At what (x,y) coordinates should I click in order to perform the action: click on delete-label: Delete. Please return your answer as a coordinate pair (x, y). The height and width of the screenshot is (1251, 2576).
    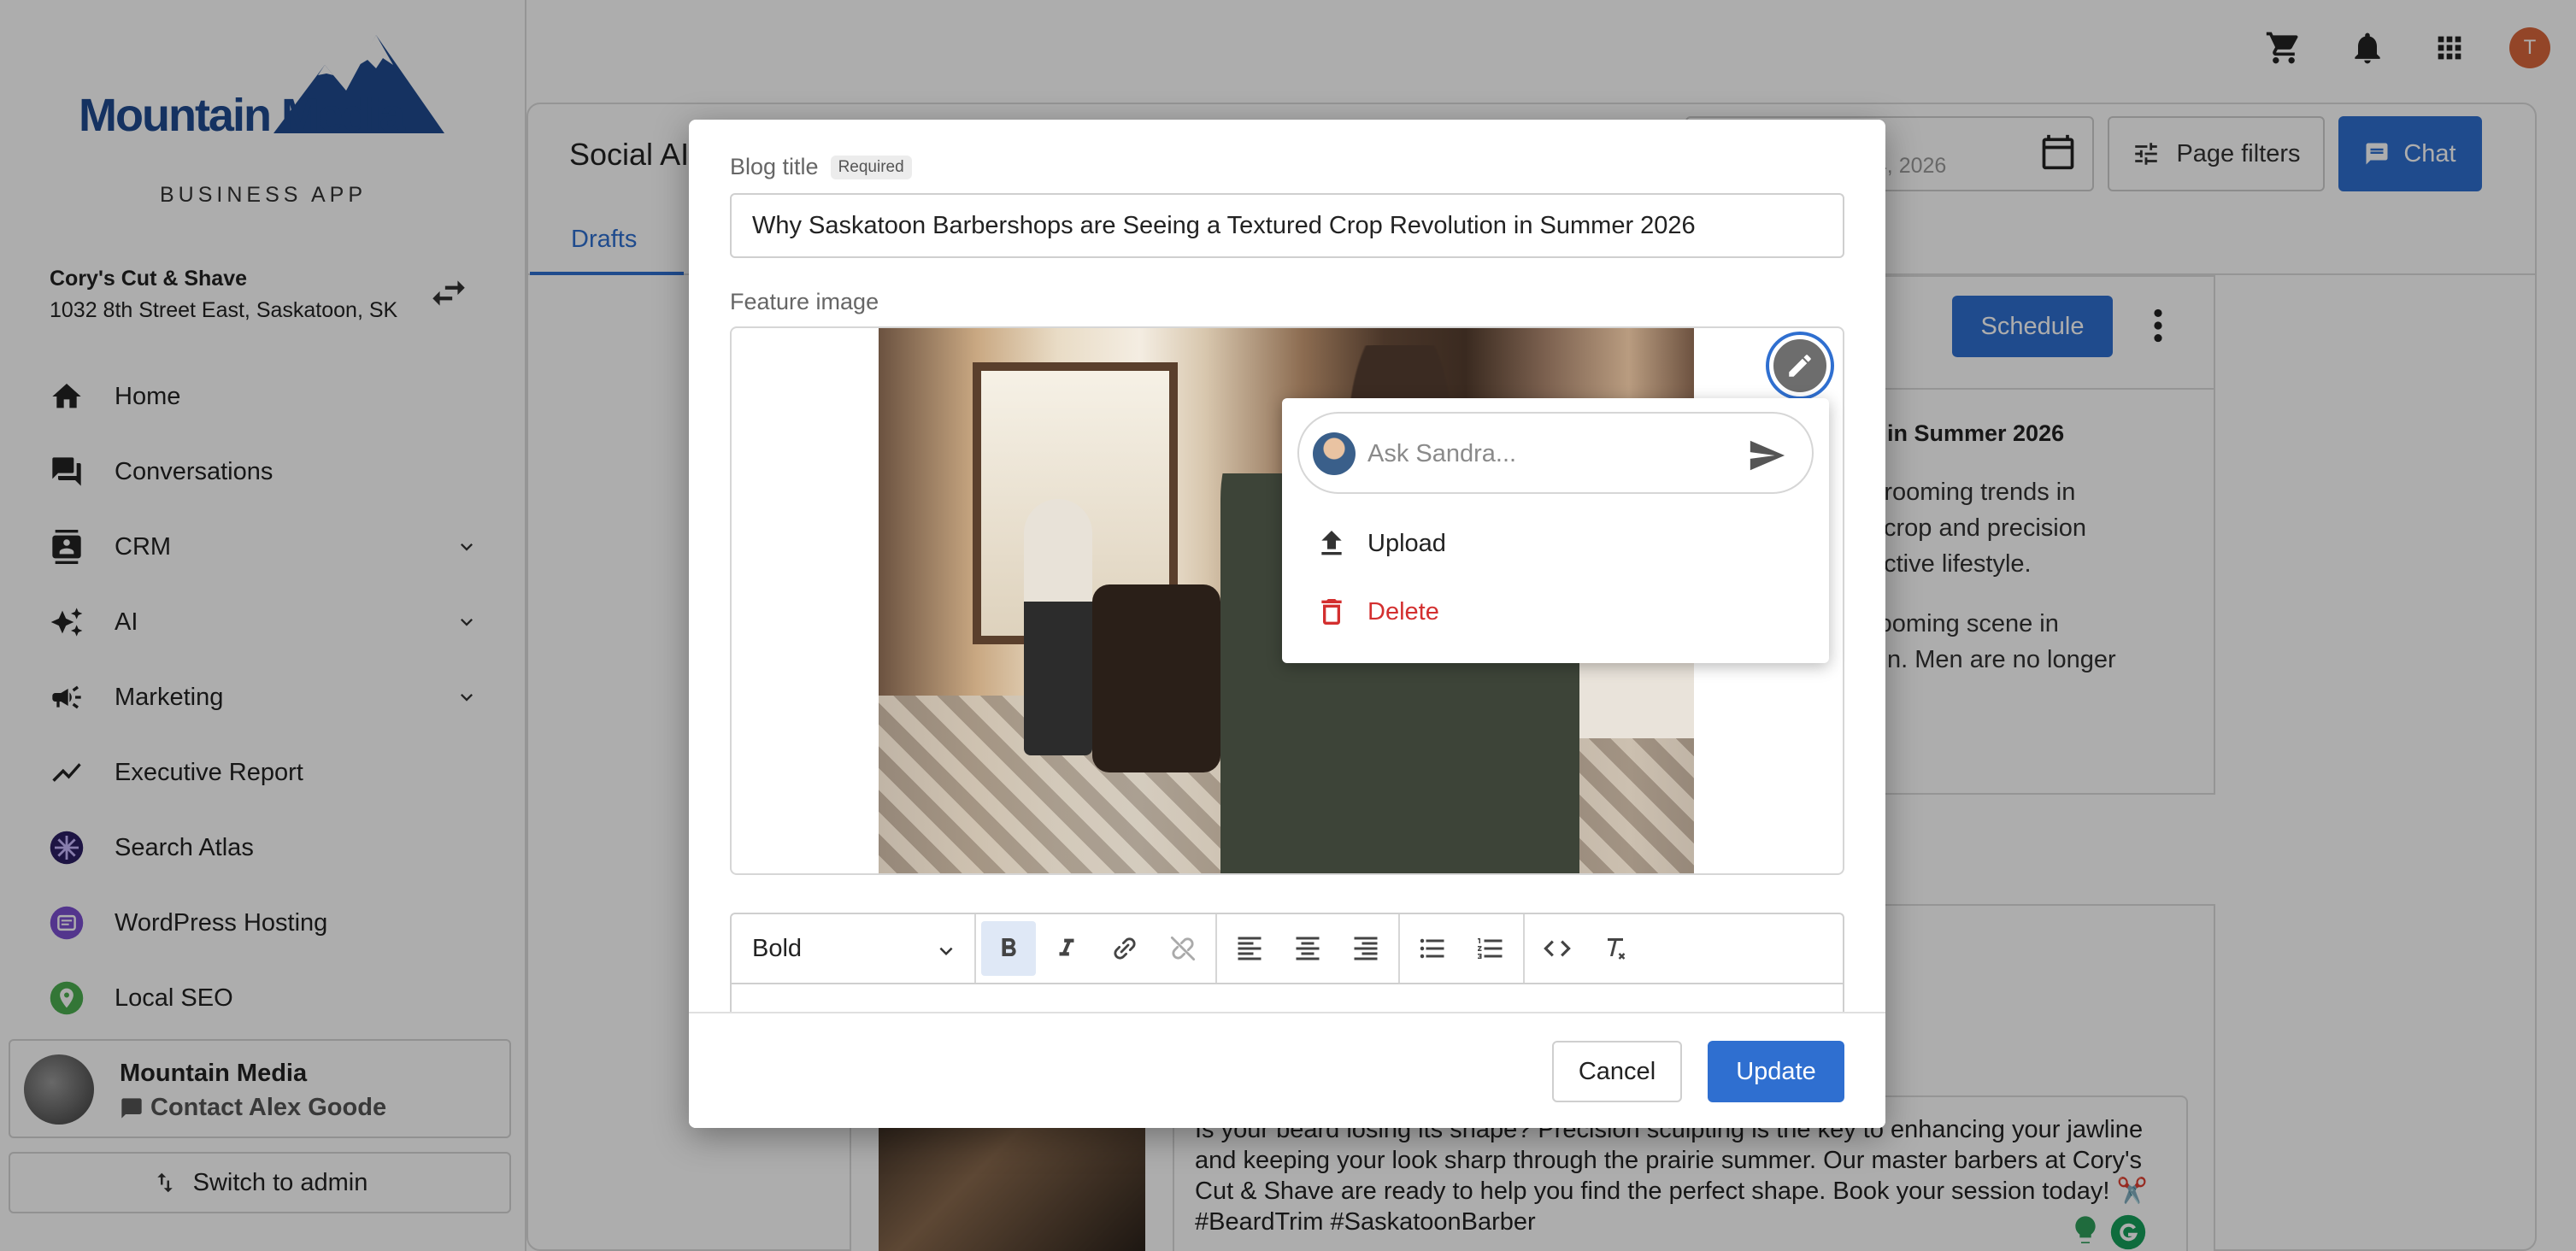
    Looking at the image, I should click on (1403, 611).